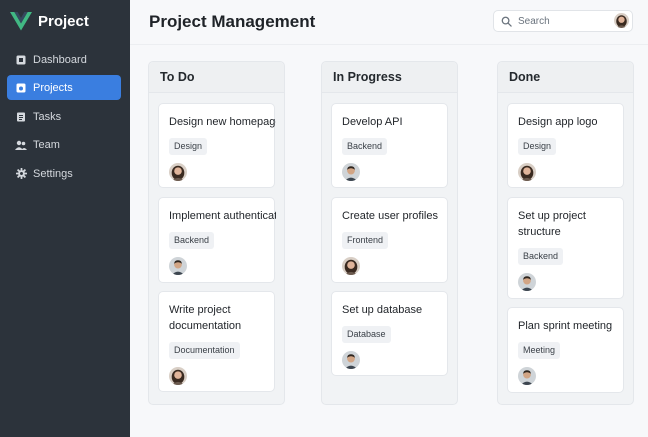 Image resolution: width=648 pixels, height=437 pixels. What do you see at coordinates (204, 350) in the screenshot?
I see `tag-badge: Documentation` at bounding box center [204, 350].